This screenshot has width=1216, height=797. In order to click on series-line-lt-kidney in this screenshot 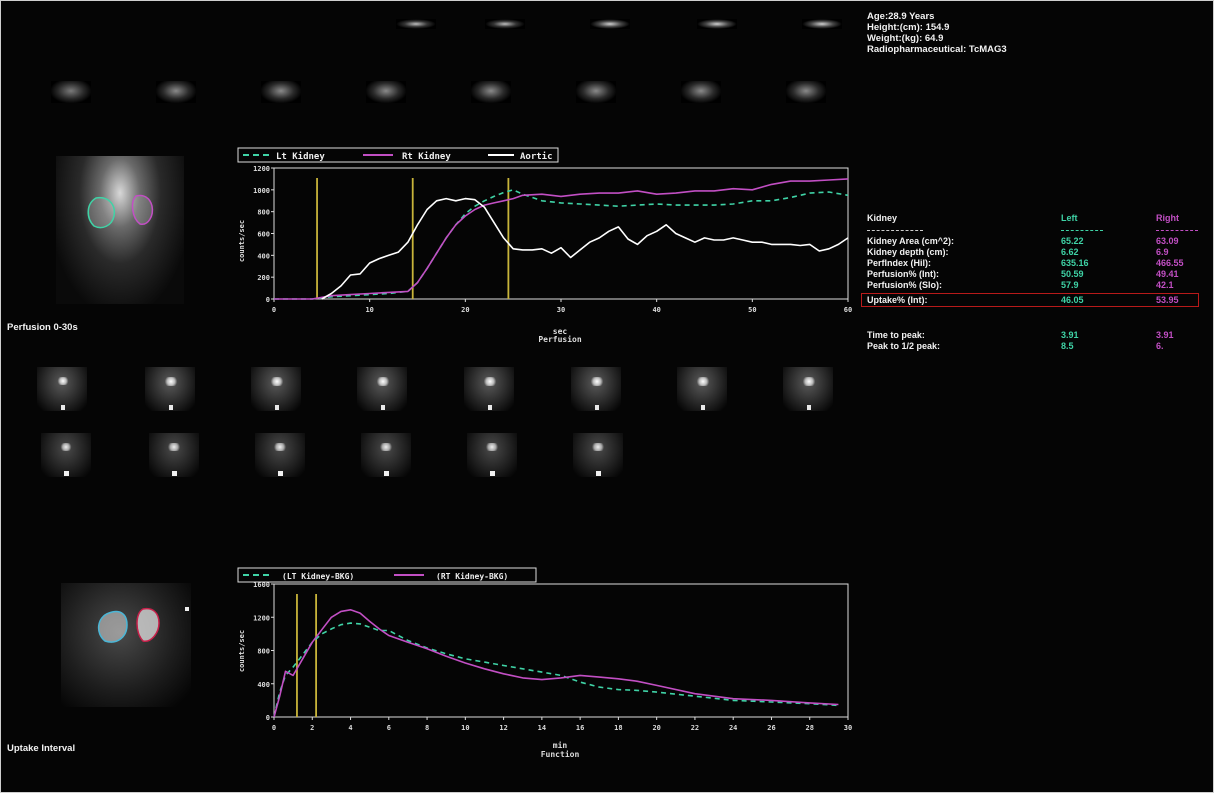, I will do `click(561, 244)`.